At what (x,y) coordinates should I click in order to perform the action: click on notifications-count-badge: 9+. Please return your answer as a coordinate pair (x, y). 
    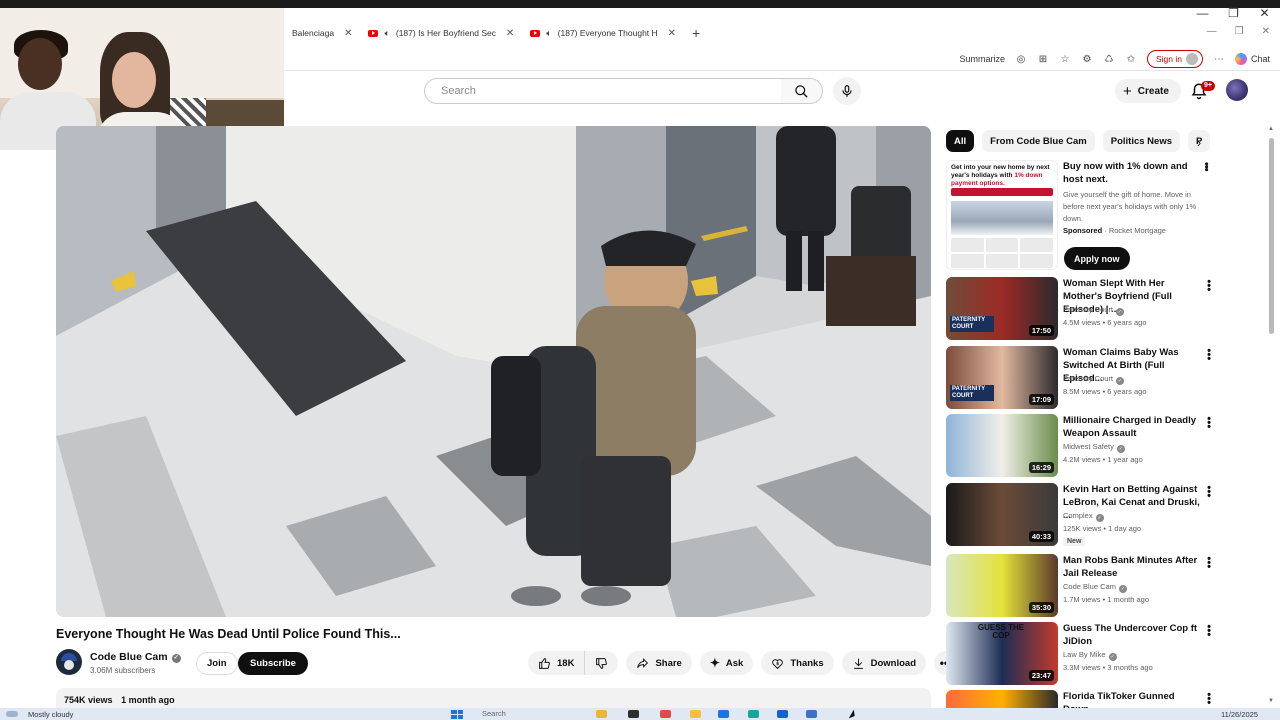
    Looking at the image, I should click on (1208, 86).